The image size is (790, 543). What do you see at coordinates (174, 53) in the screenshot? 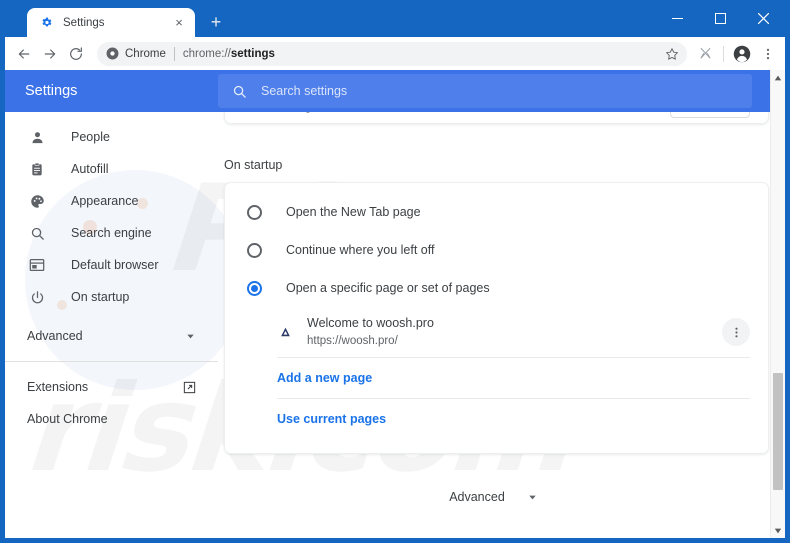
I see `omnibox-divider` at bounding box center [174, 53].